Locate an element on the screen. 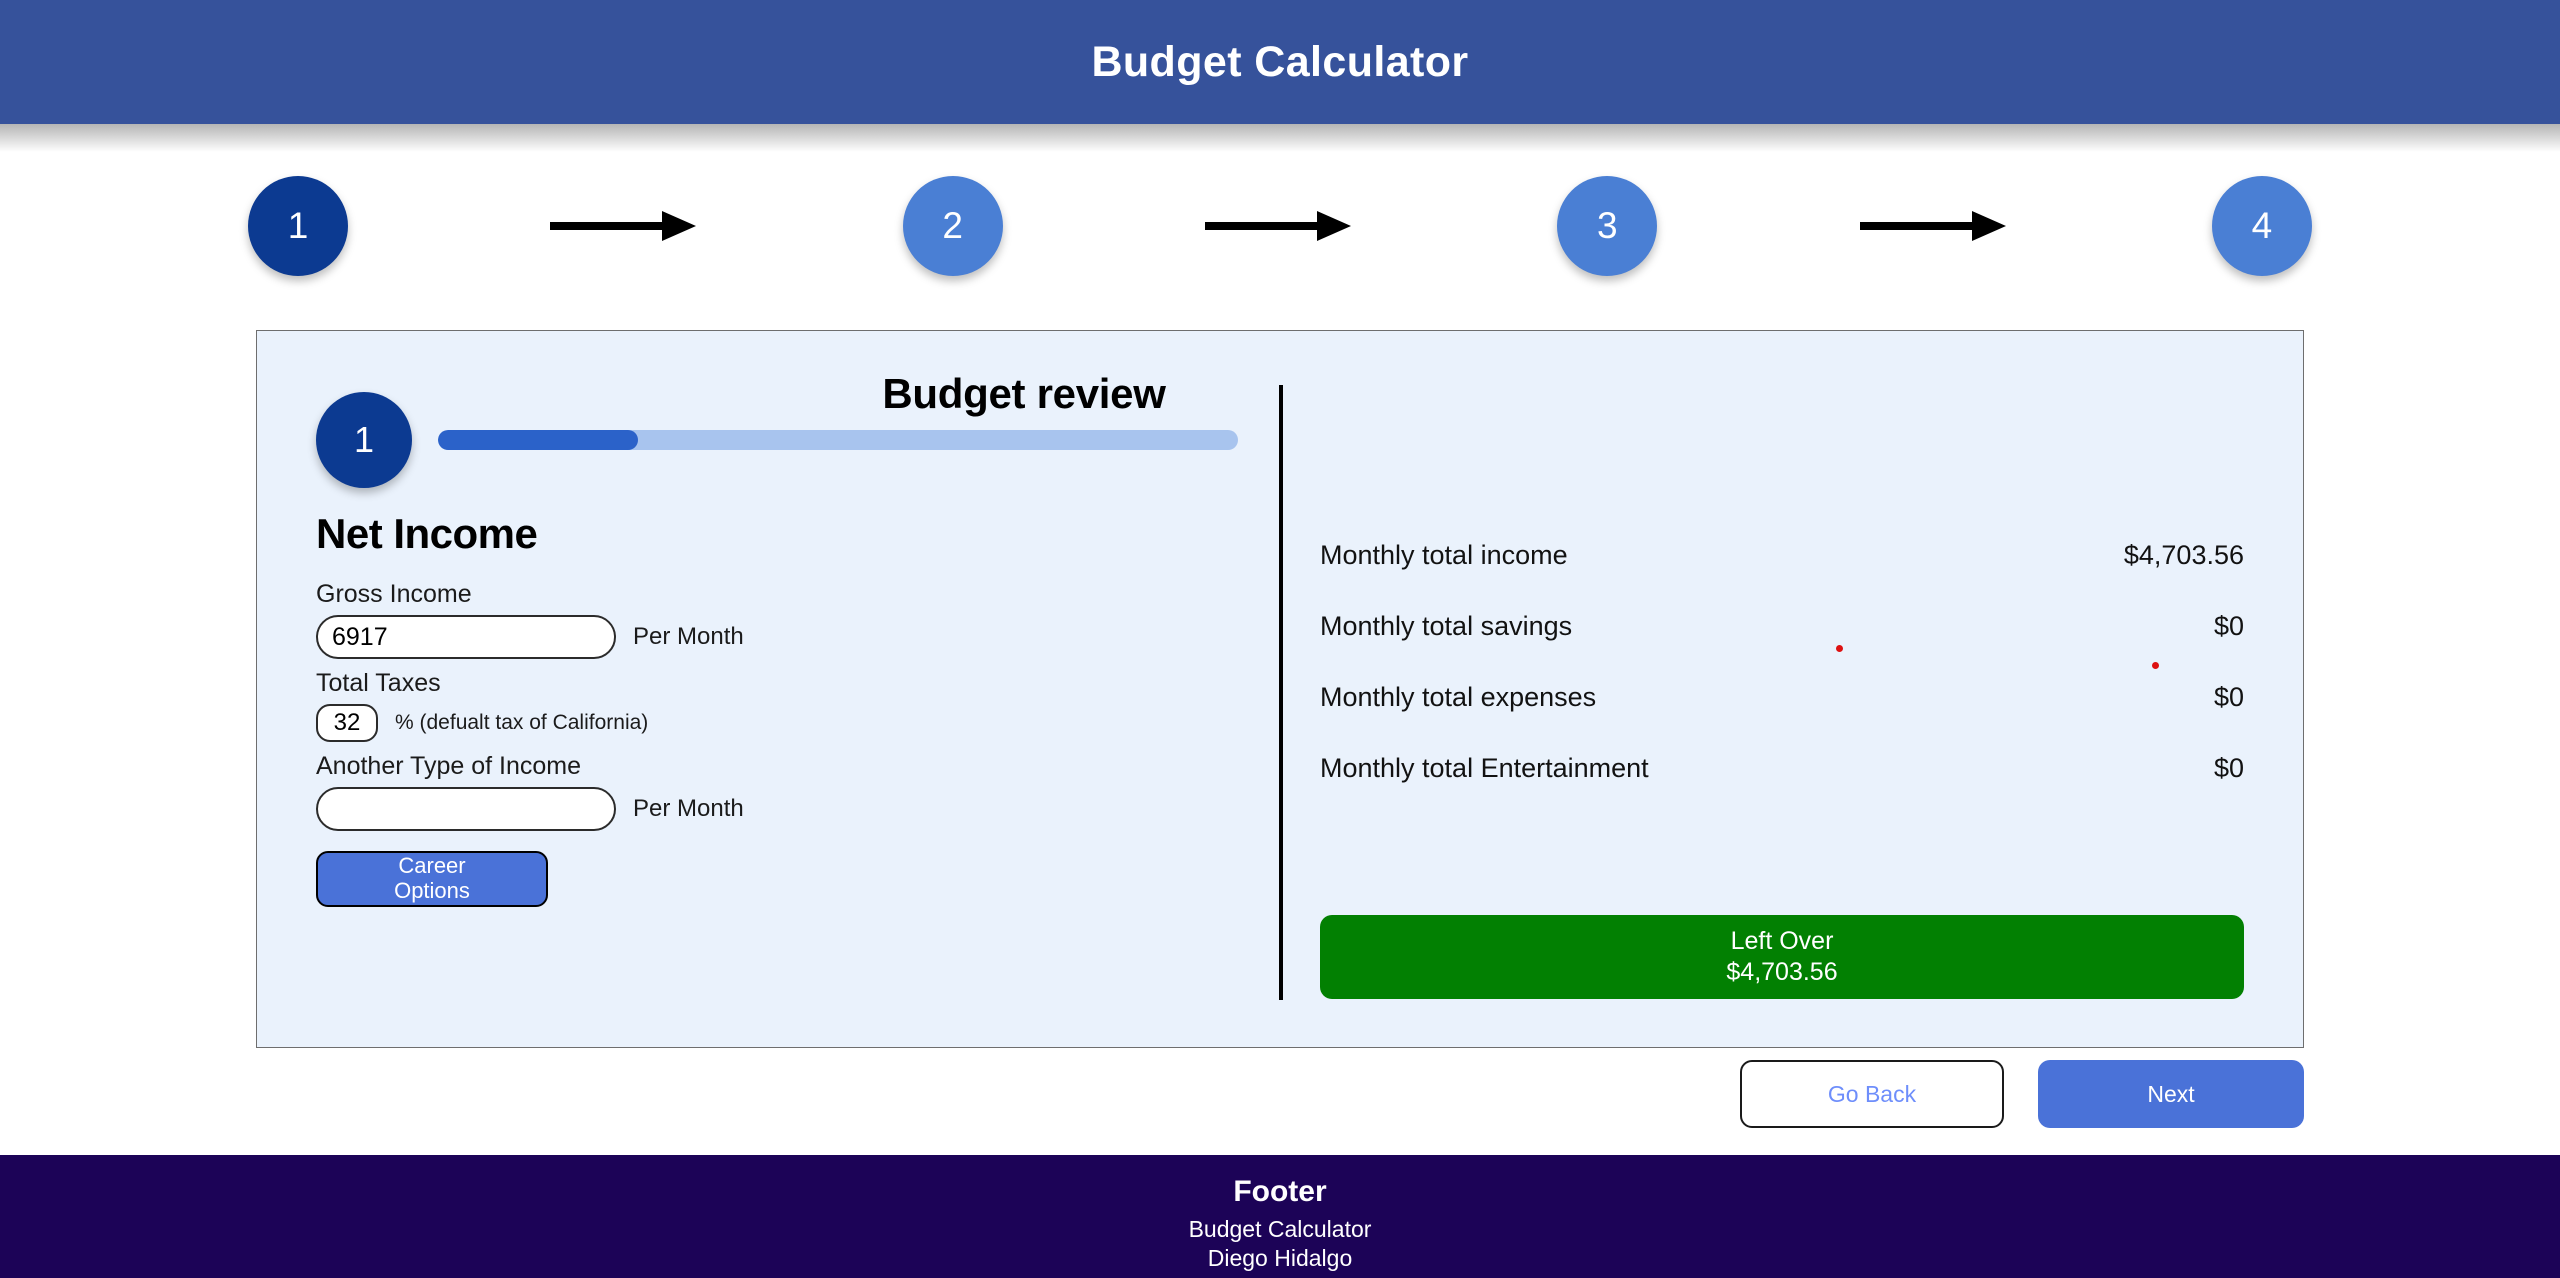 The height and width of the screenshot is (1278, 2560). left-over-summary: Left Over $4,703.56 is located at coordinates (1782, 957).